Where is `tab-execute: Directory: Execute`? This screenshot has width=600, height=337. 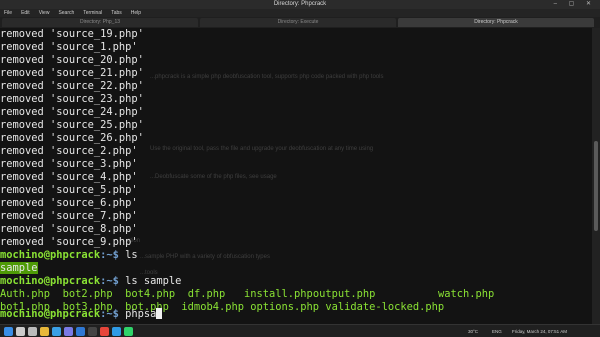 tab-execute: Directory: Execute is located at coordinates (298, 22).